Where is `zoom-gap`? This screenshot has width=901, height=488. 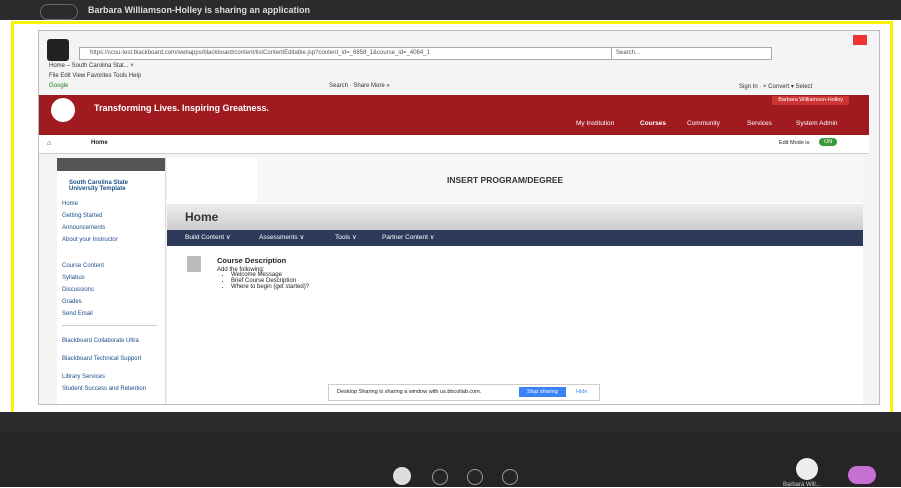 zoom-gap is located at coordinates (450, 422).